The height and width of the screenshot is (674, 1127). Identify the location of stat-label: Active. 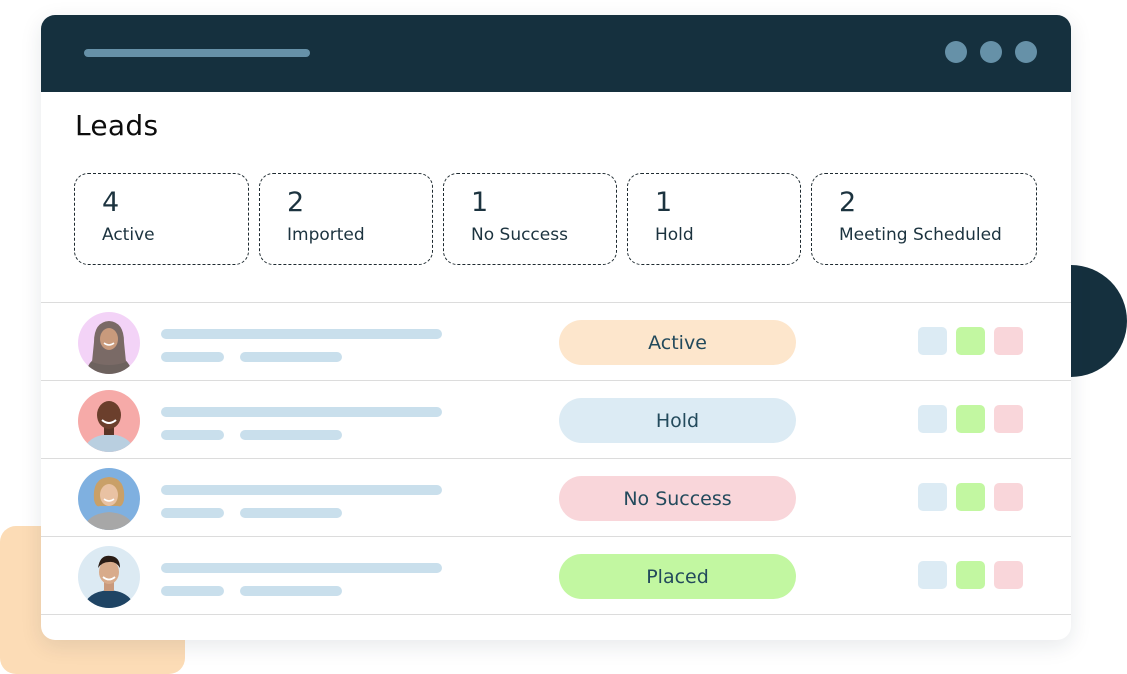
(128, 235).